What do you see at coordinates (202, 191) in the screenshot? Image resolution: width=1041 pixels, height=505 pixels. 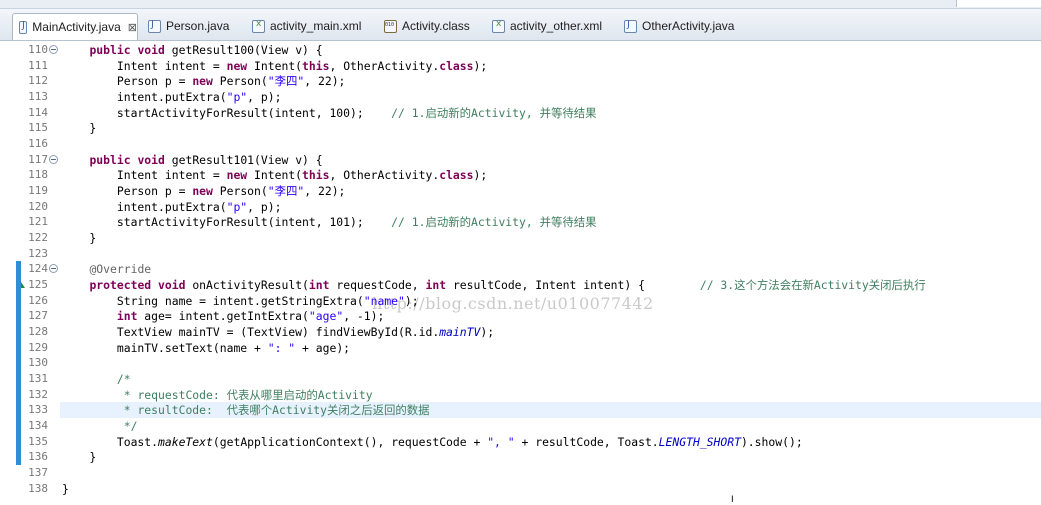 I see `code-token: new` at bounding box center [202, 191].